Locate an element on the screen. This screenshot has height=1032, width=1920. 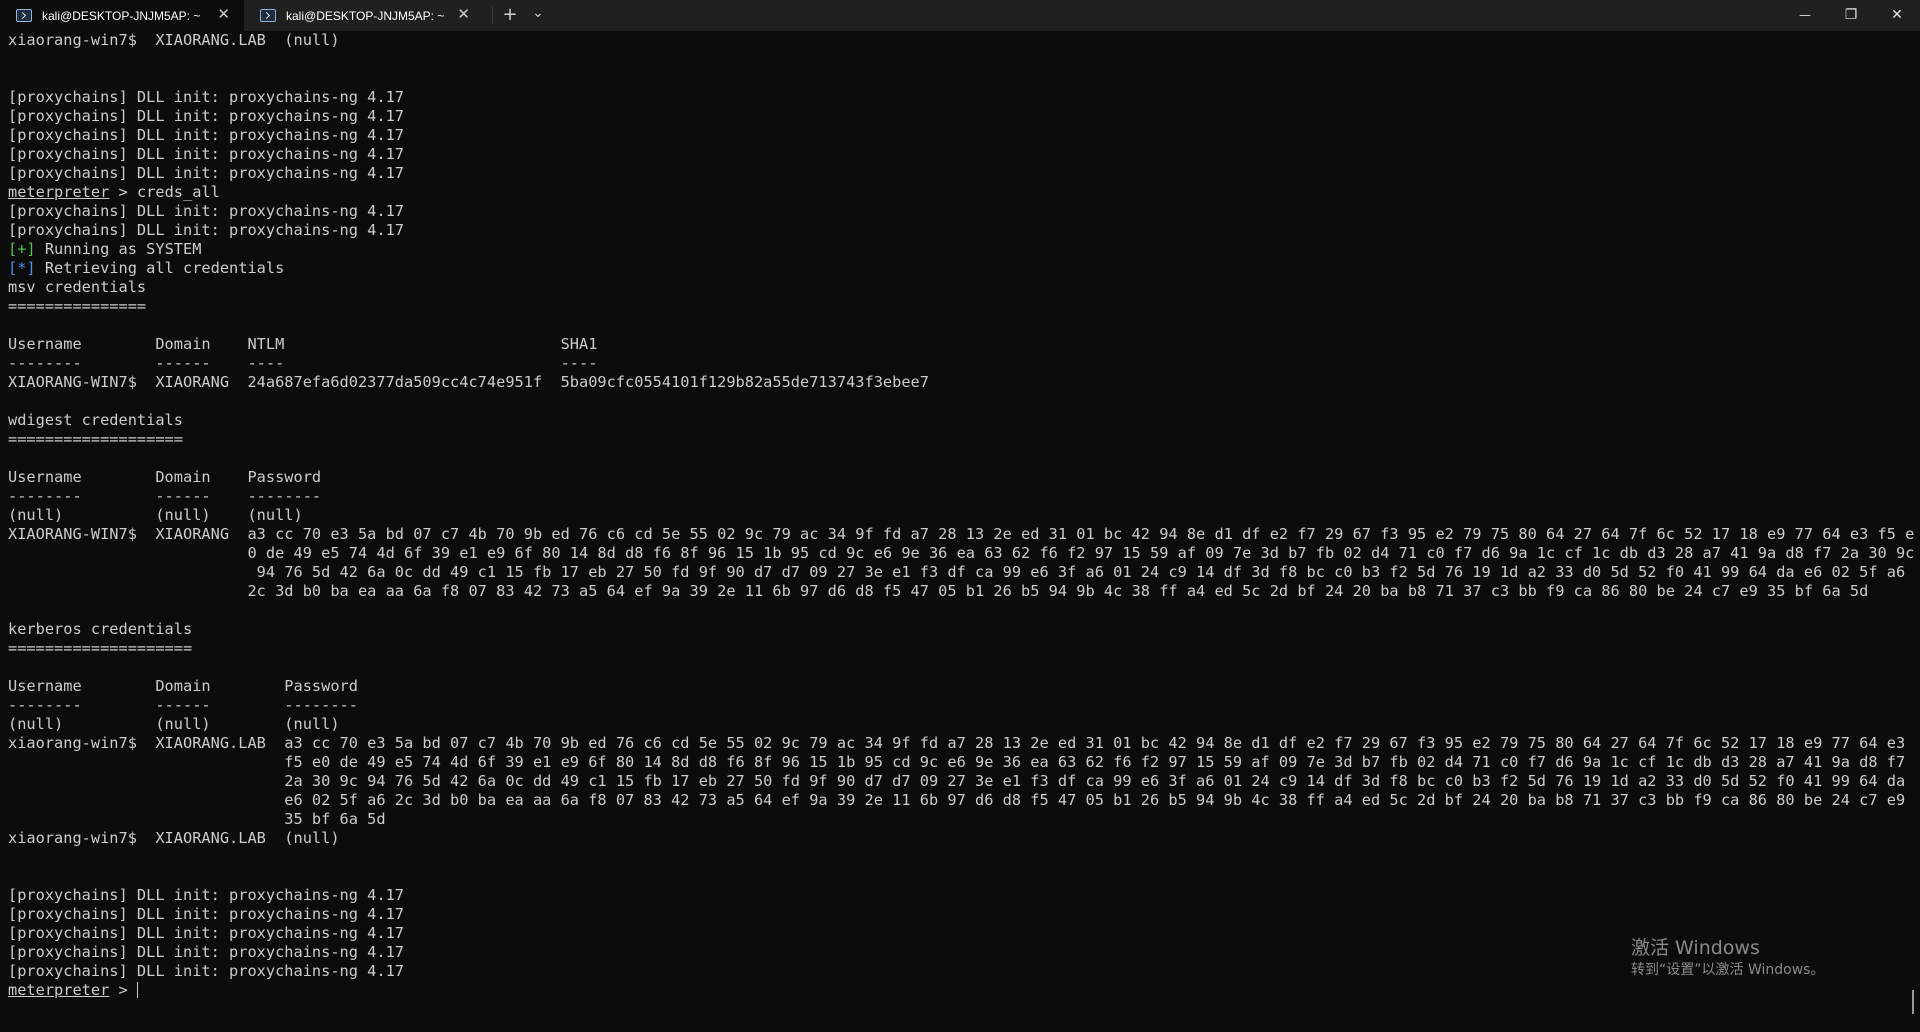
line-text: Running as SYSTEM is located at coordinates (118, 249).